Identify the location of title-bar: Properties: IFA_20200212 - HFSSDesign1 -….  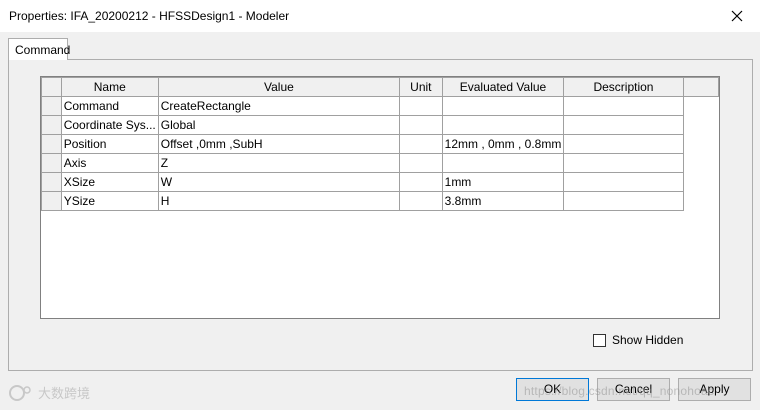
(380, 16).